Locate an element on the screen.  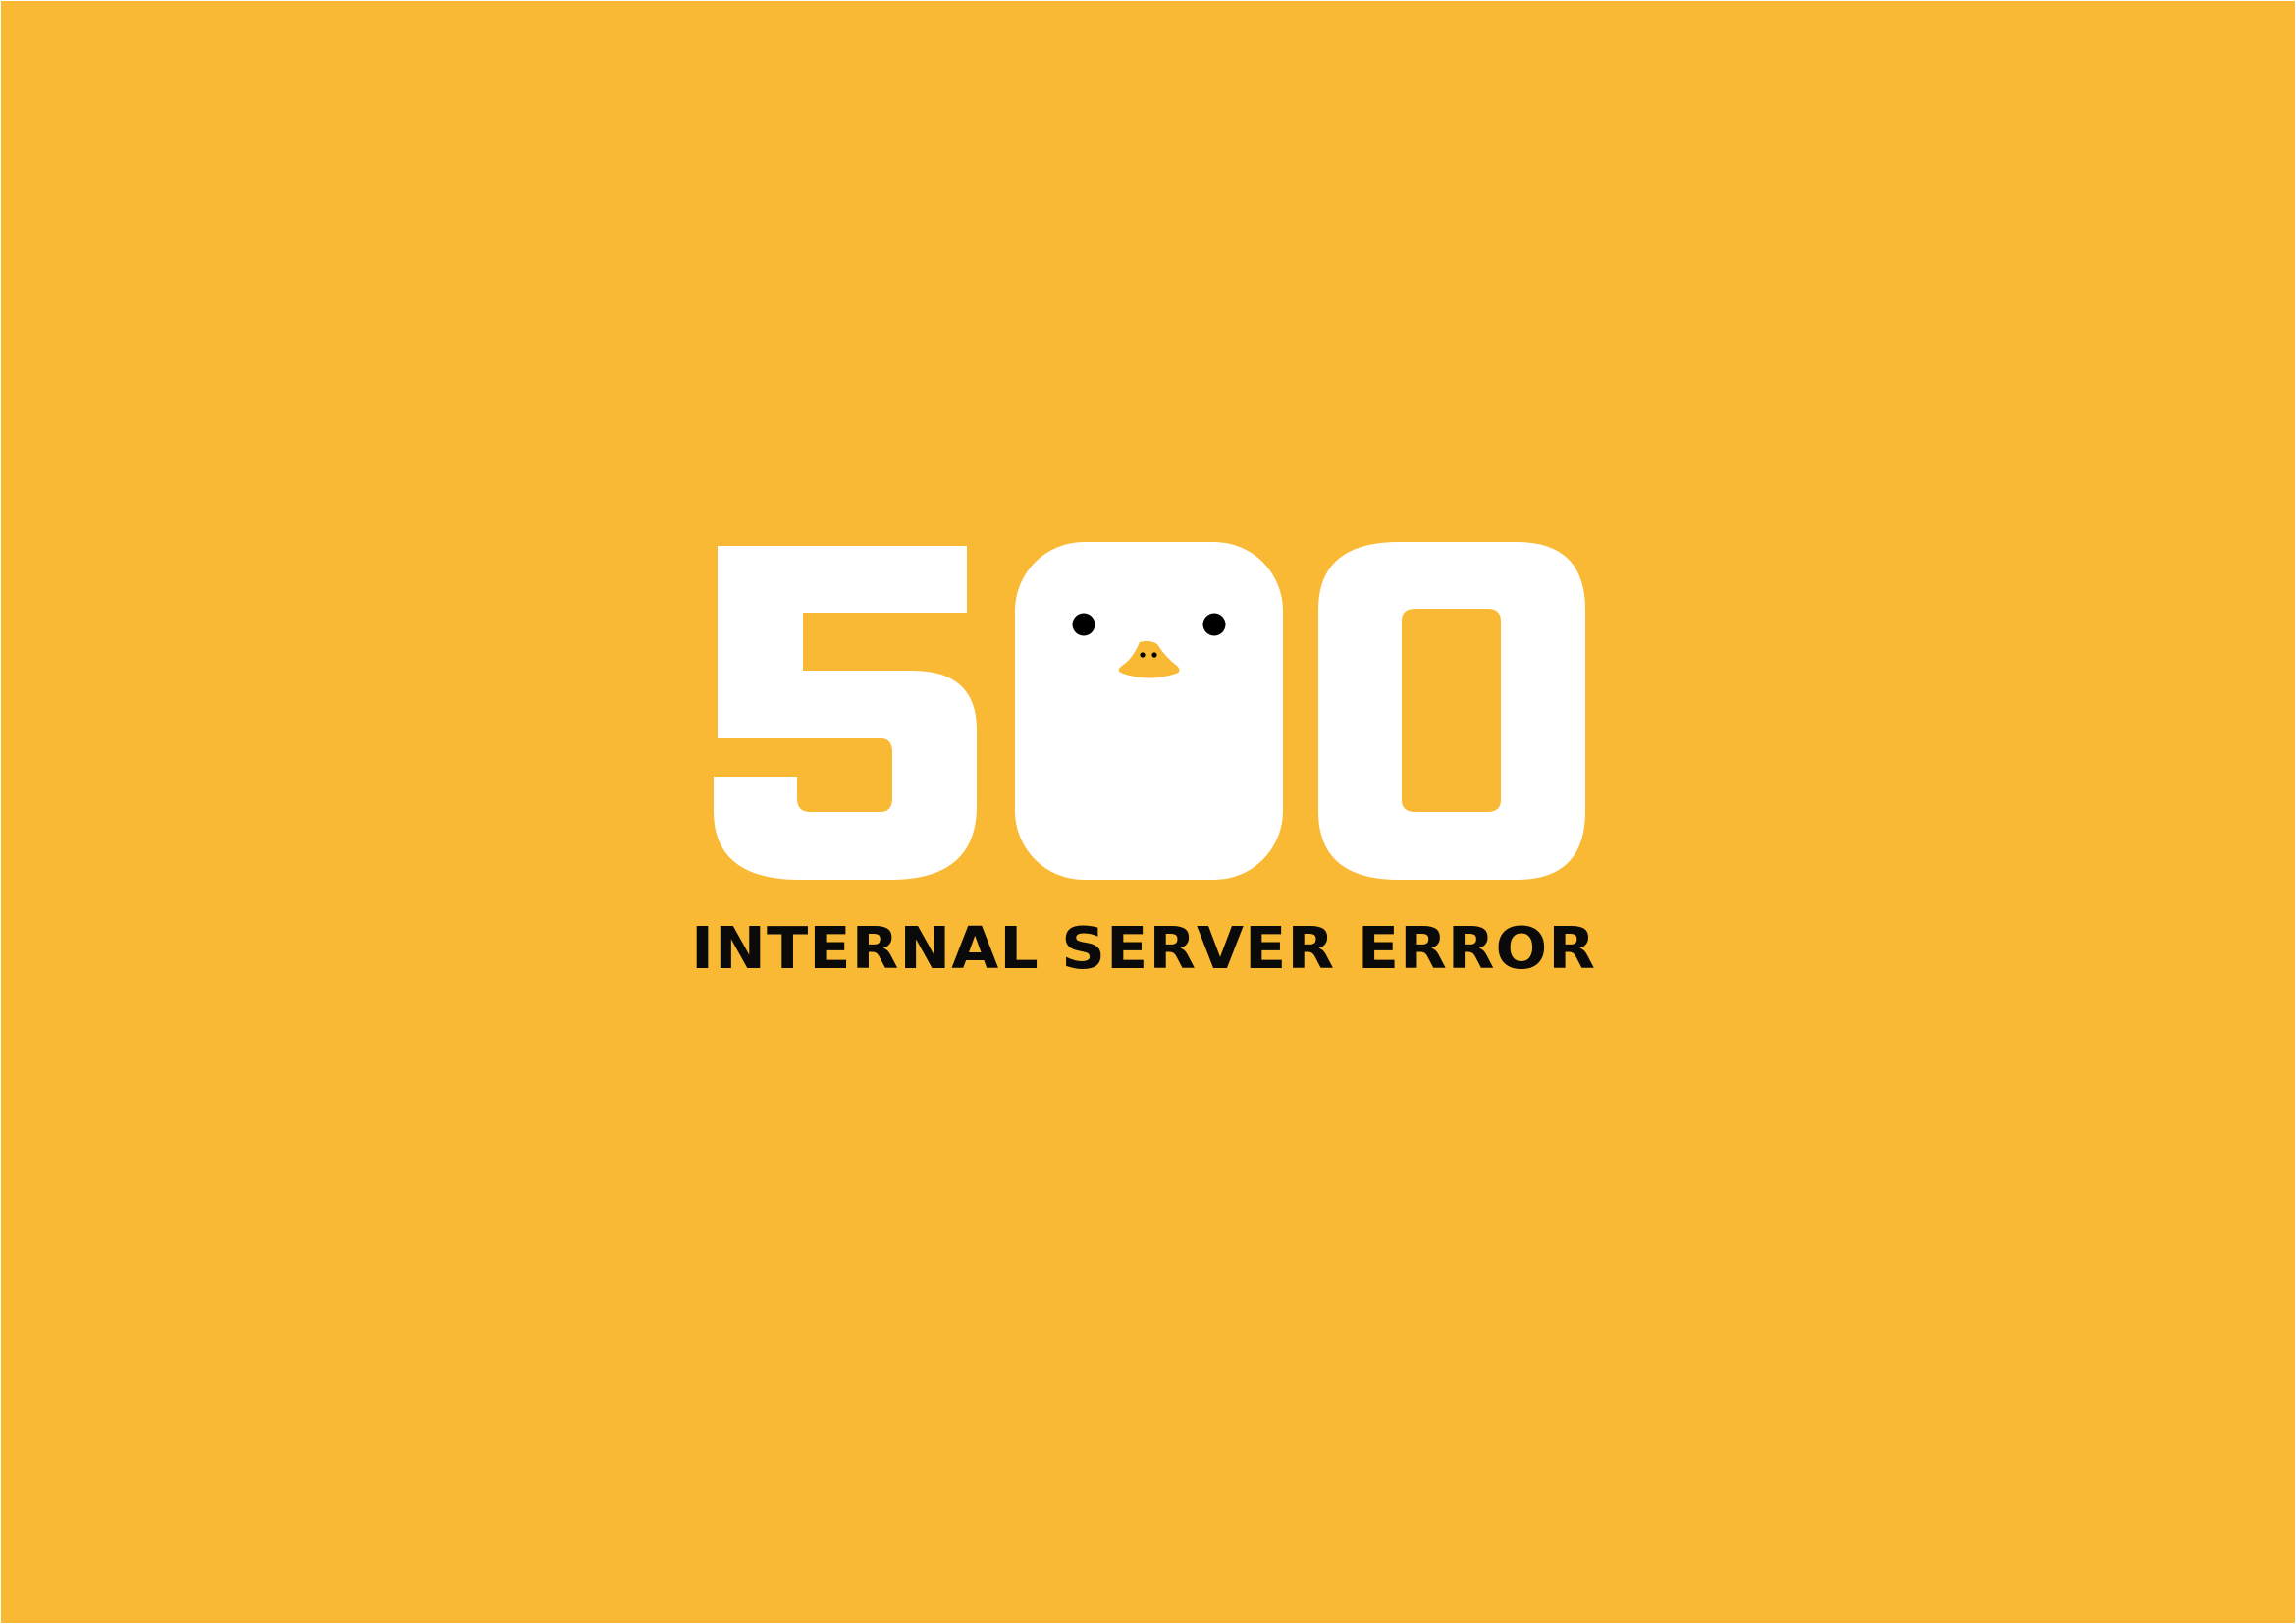
duck-face-icon is located at coordinates (1149, 711).